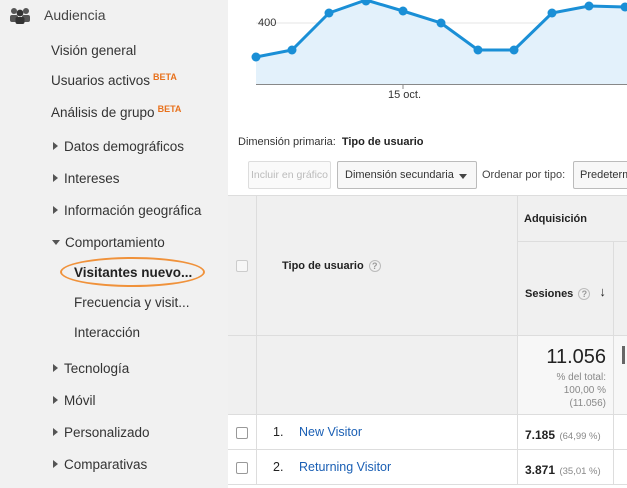  I want to click on metric-header-cell: Sesiones? ↓, so click(566, 289).